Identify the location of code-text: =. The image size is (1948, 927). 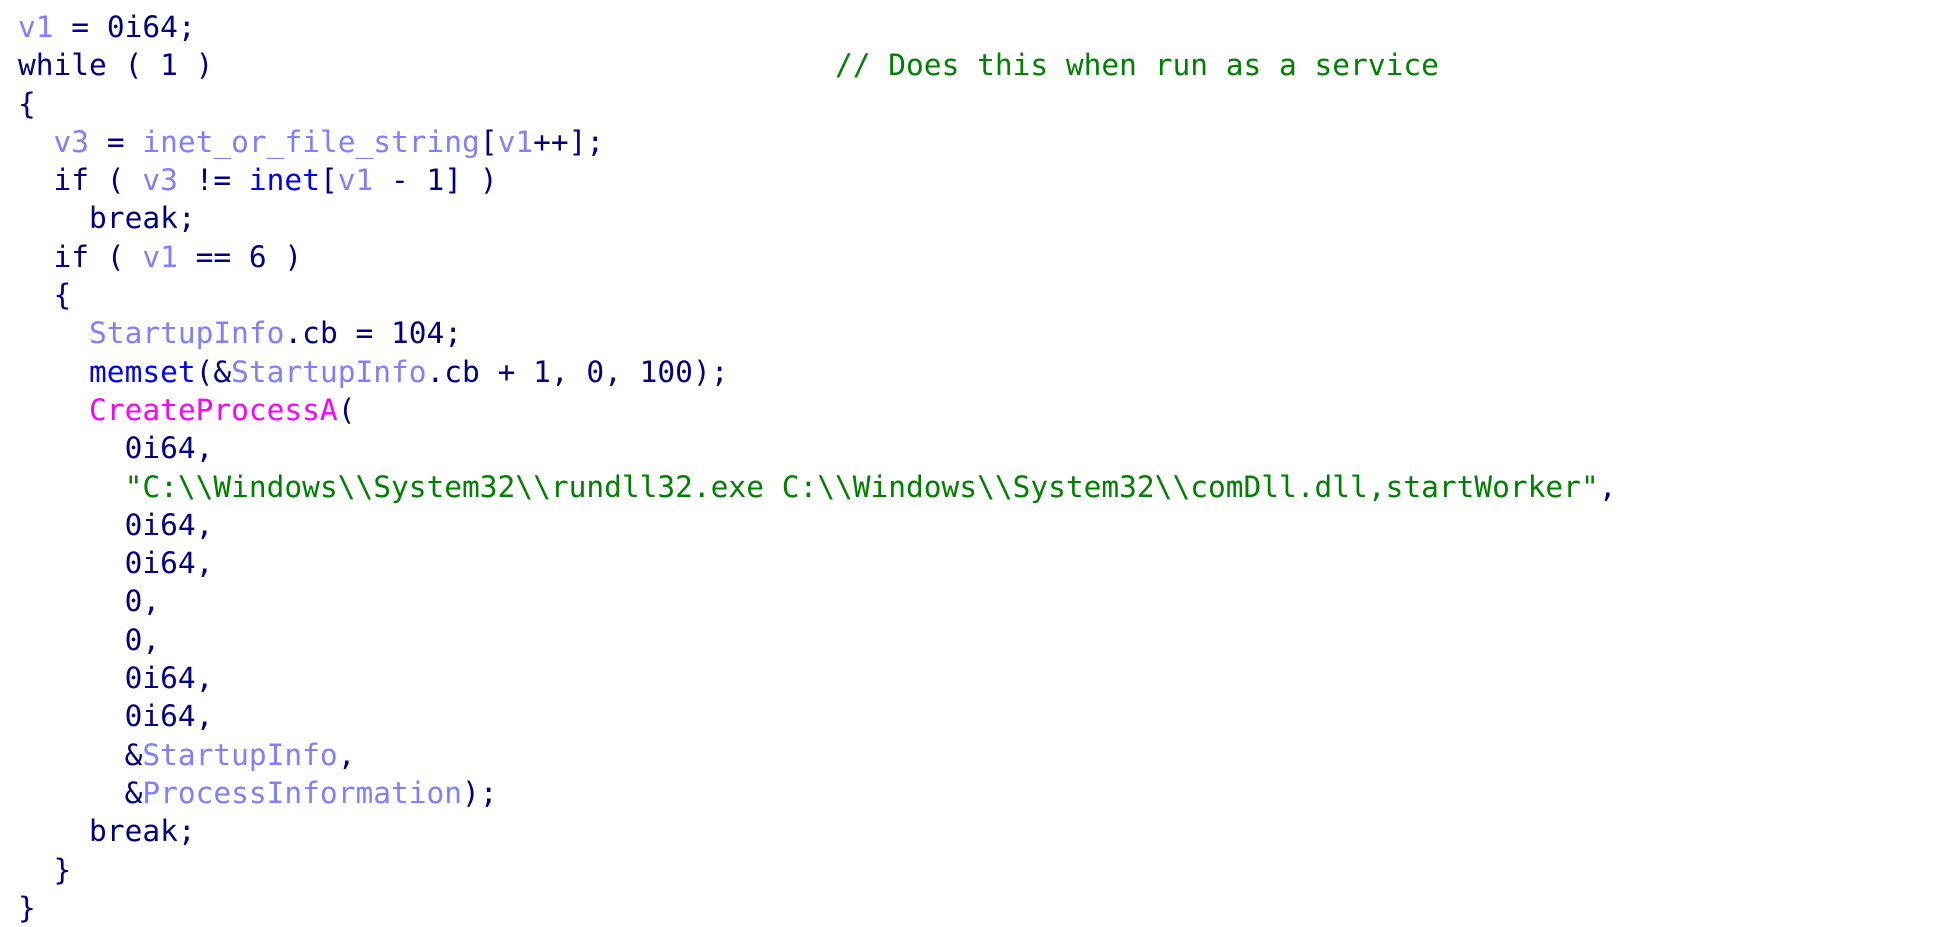
(116, 141).